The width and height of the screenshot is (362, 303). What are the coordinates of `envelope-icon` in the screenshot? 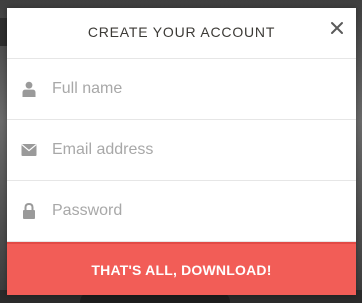 It's located at (29, 150).